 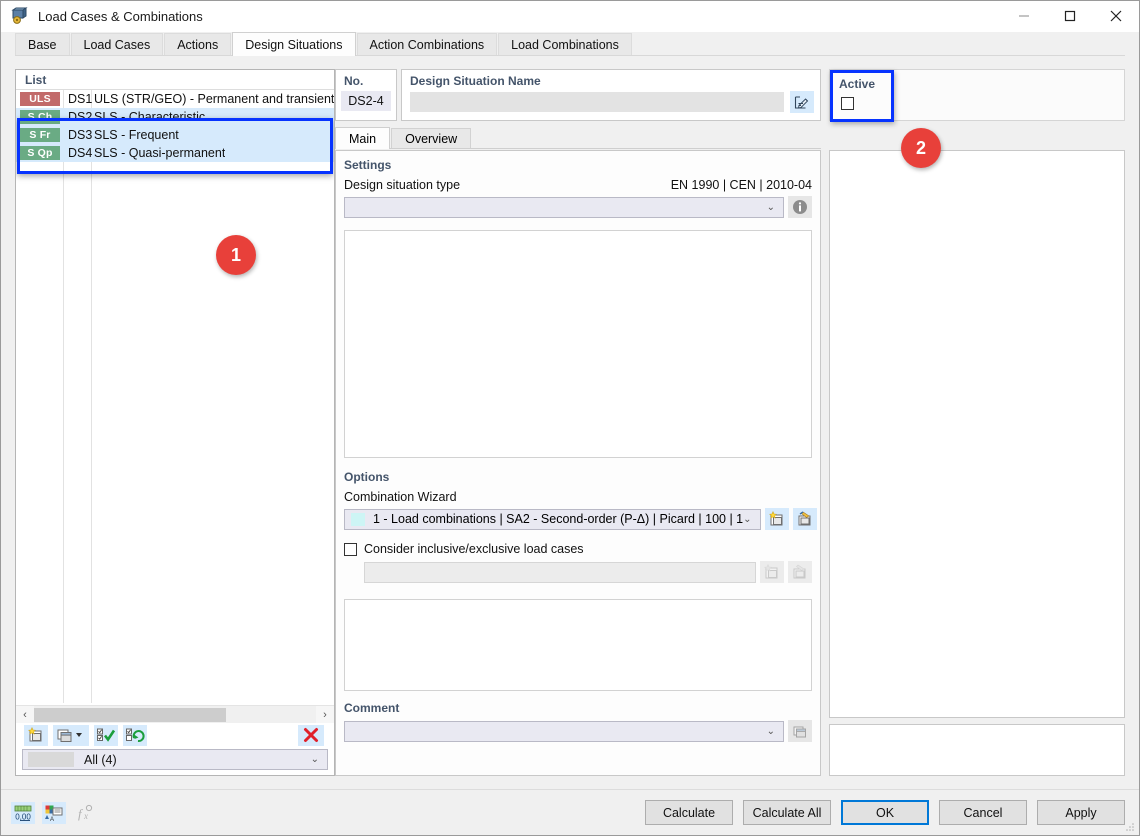 I want to click on scroll-track, so click(x=175, y=714).